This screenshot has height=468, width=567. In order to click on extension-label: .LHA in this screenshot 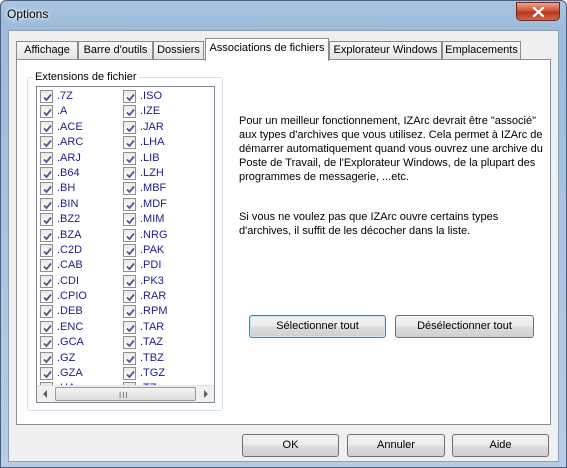, I will do `click(152, 142)`.